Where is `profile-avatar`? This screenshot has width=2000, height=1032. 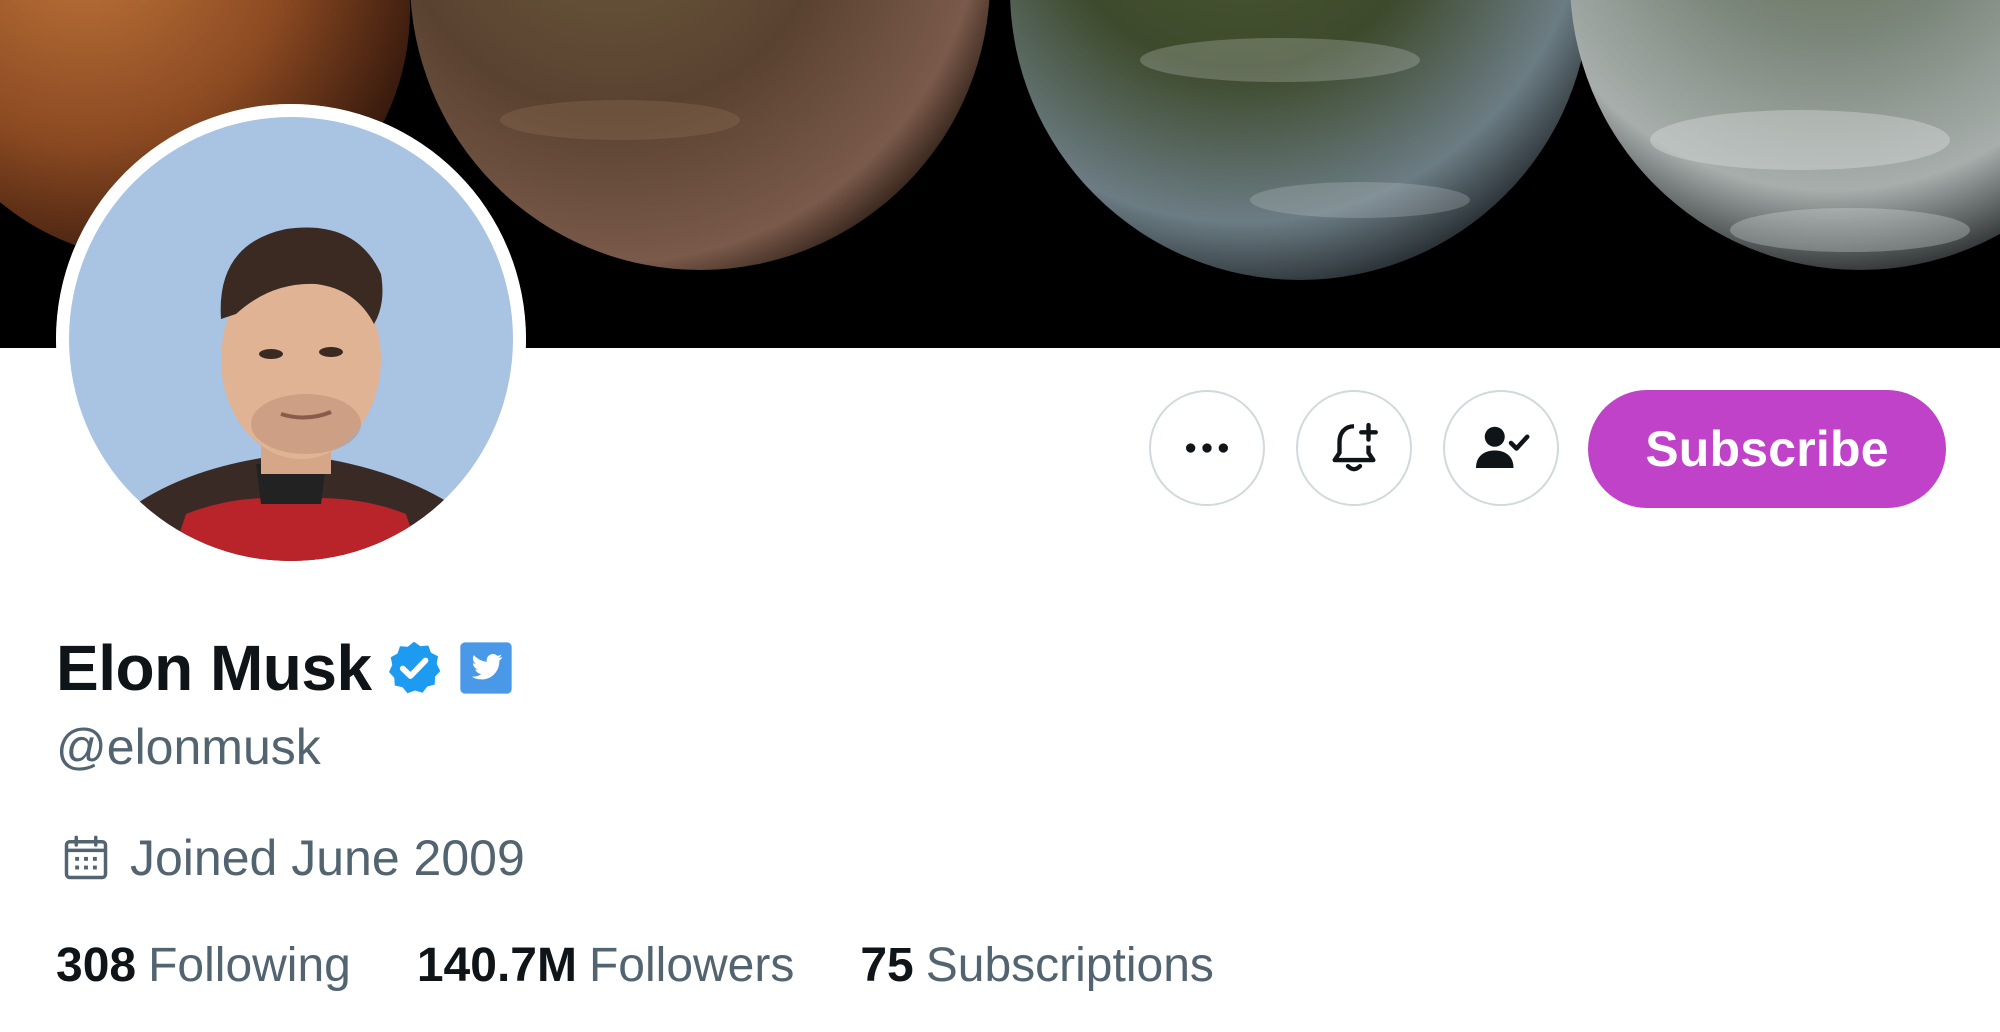 profile-avatar is located at coordinates (291, 339).